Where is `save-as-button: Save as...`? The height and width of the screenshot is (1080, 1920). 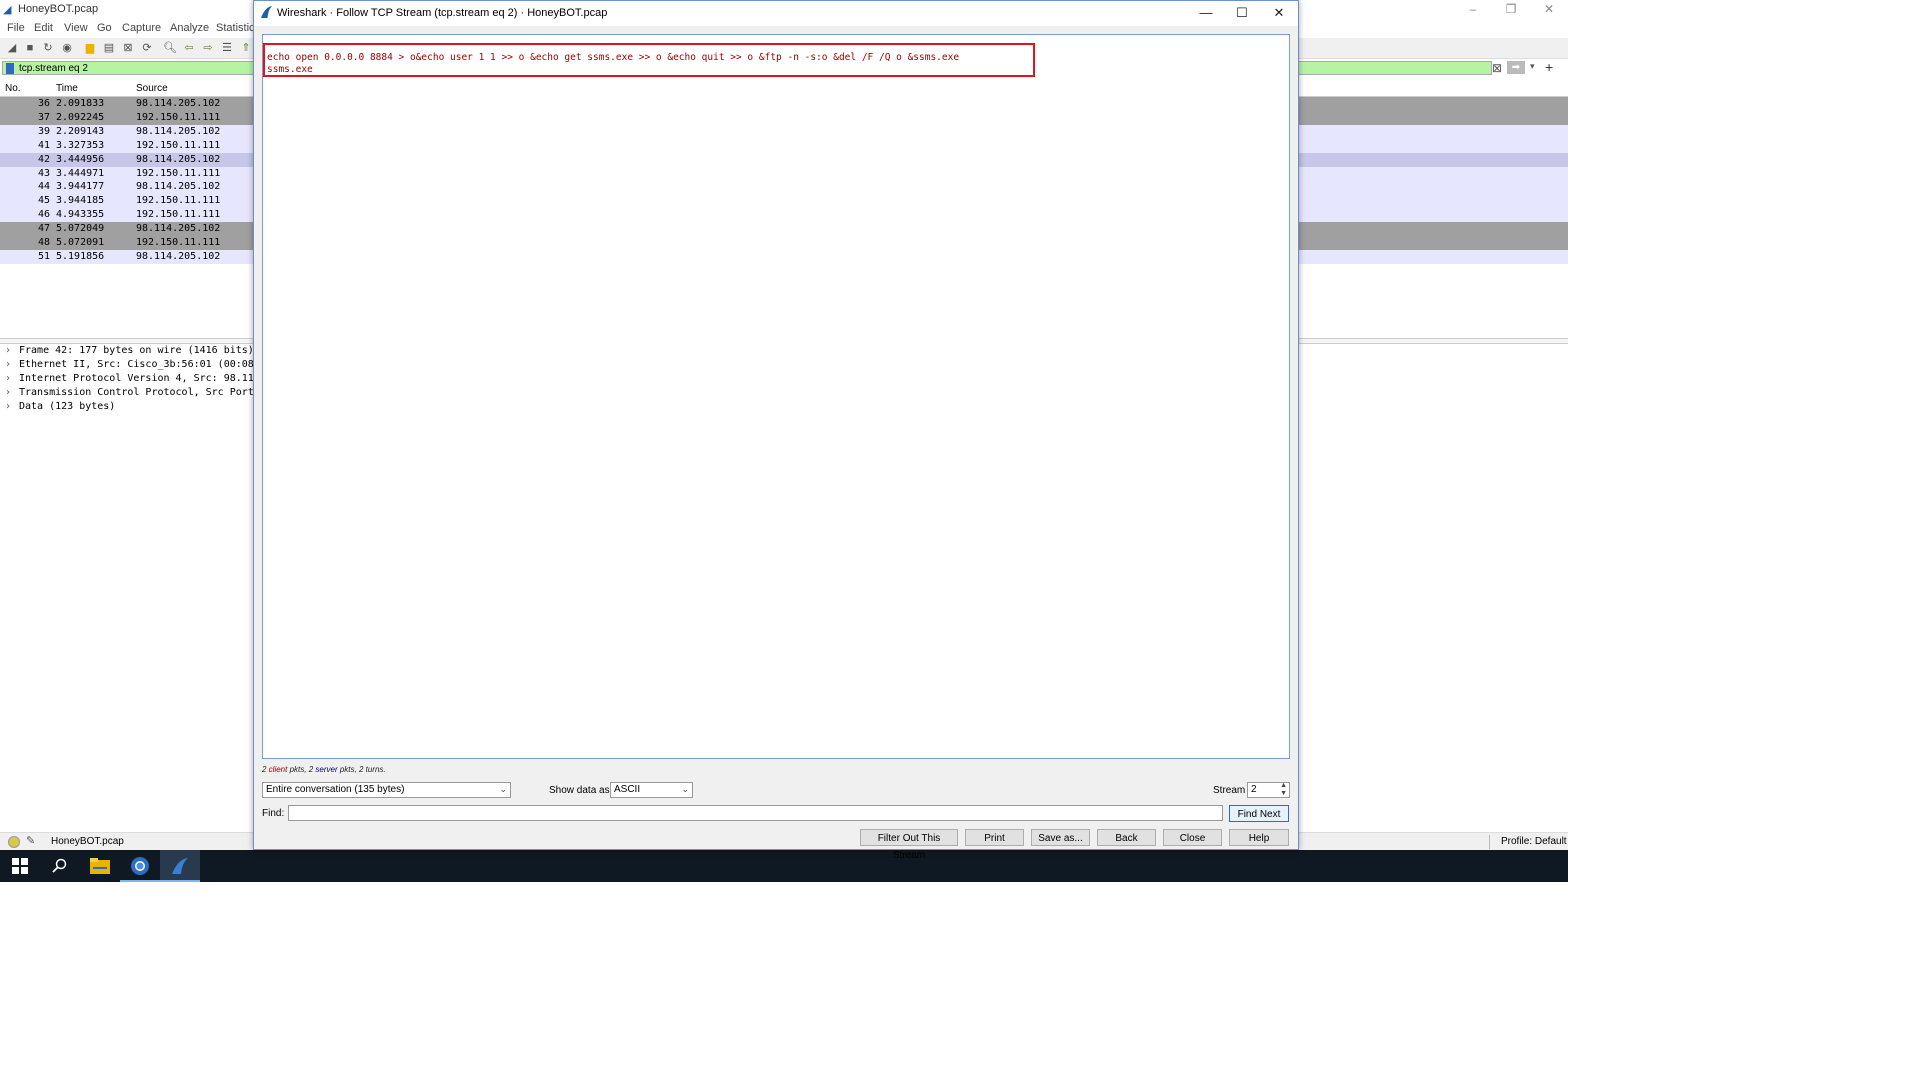 save-as-button: Save as... is located at coordinates (1060, 837).